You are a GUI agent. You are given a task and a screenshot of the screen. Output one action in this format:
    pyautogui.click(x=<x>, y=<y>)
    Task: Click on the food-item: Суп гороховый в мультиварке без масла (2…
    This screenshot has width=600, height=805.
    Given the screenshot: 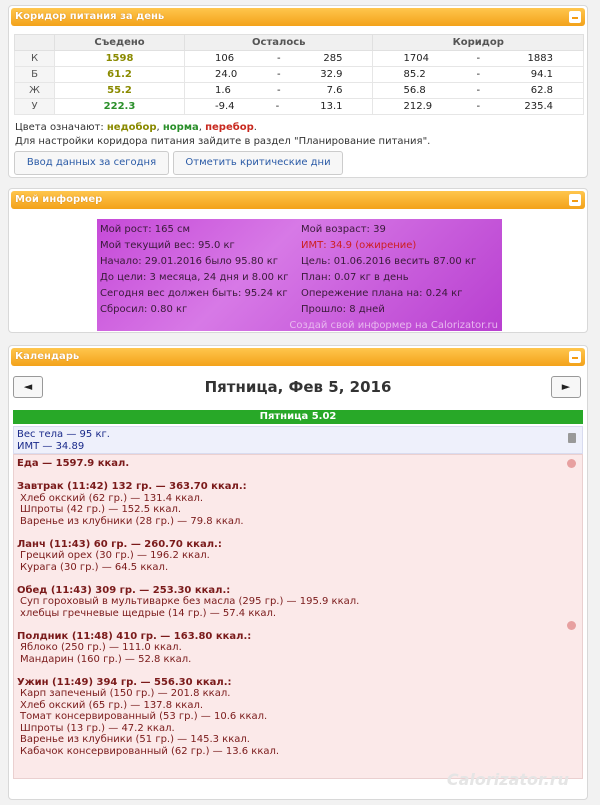 What is the action you would take?
    pyautogui.click(x=190, y=601)
    